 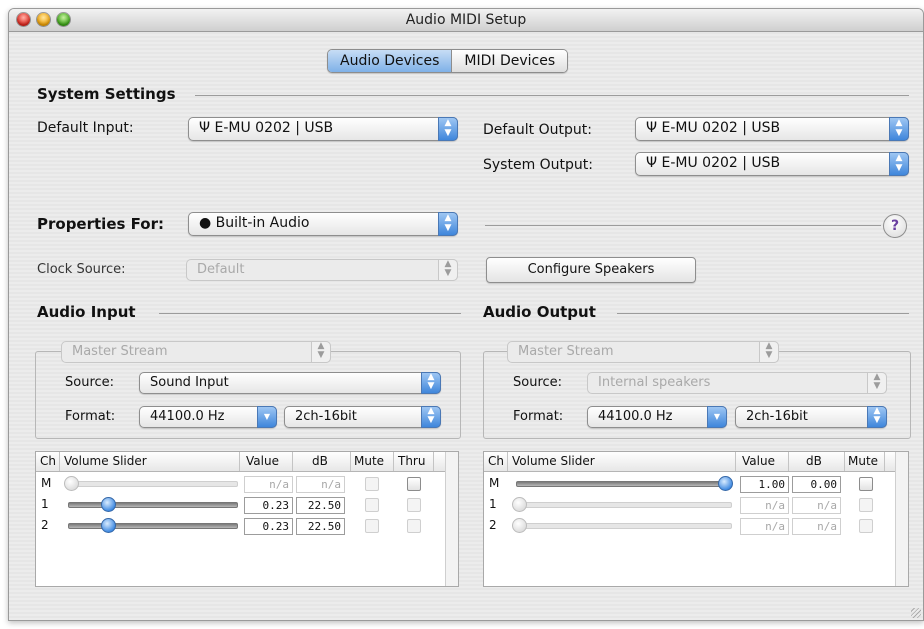 I want to click on column-header: Ch, so click(x=496, y=461).